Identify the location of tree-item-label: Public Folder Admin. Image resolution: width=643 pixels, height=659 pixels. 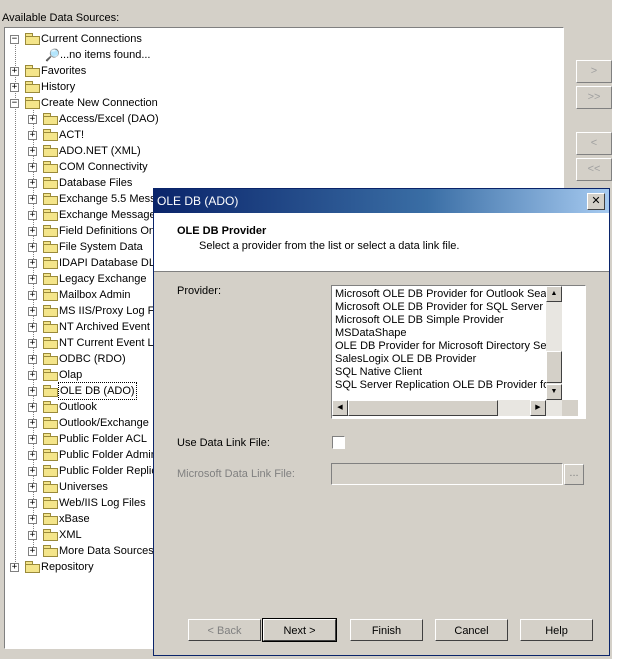
(108, 455).